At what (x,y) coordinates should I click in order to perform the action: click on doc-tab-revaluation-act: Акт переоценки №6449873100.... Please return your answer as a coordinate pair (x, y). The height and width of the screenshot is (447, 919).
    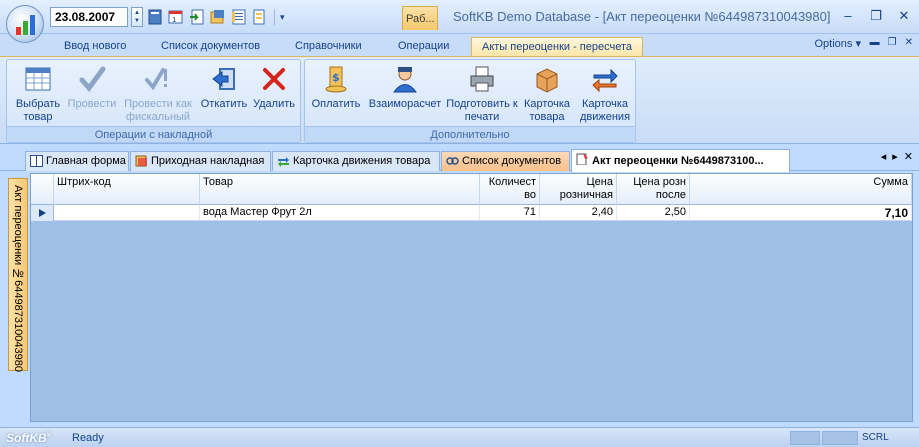
    Looking at the image, I should click on (680, 160).